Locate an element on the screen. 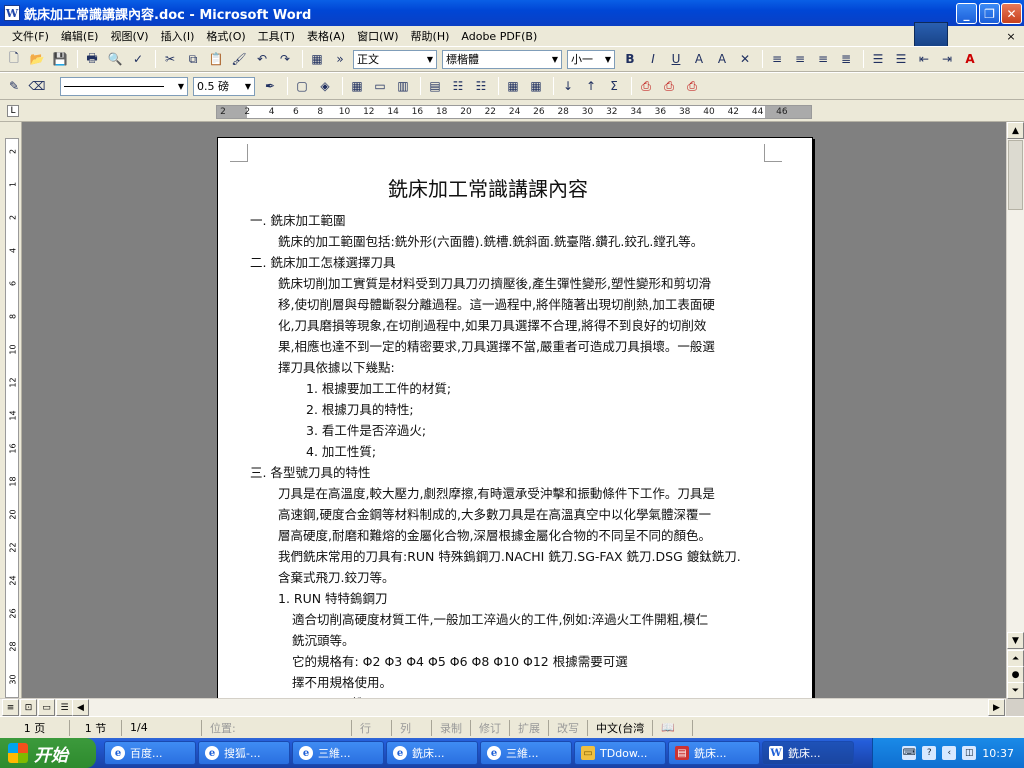 This screenshot has height=768, width=1024. keyboard-icon: ⌨ is located at coordinates (909, 753).